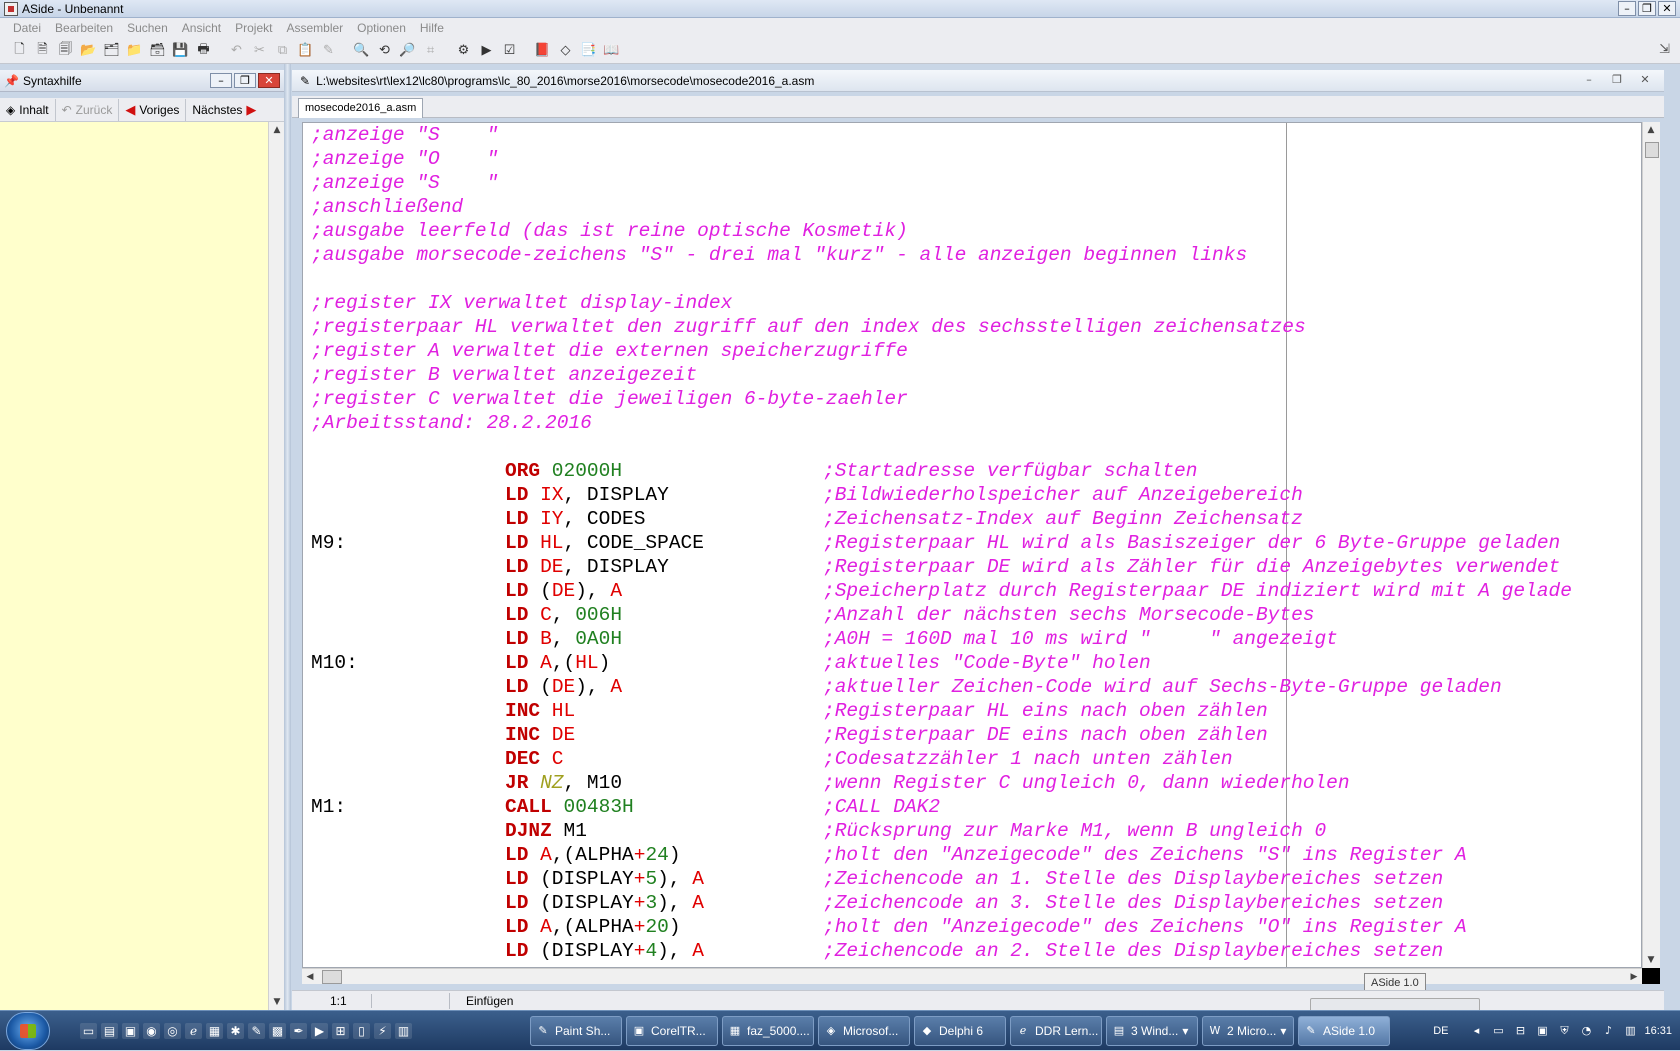  Describe the element at coordinates (1476, 1031) in the screenshot. I see `tray-arrow-icon: ◂` at that location.